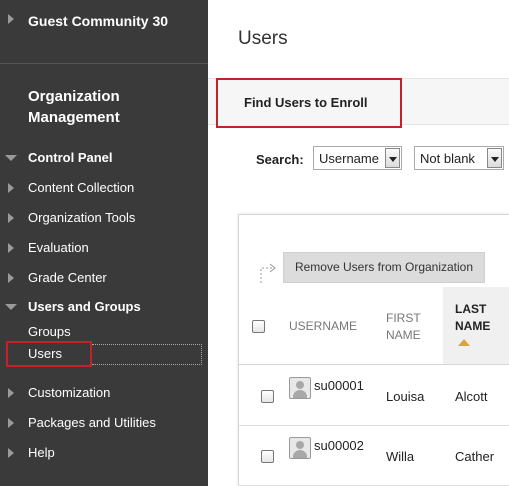 Image resolution: width=509 pixels, height=486 pixels. I want to click on sidebar-item-label: Content Collection, so click(81, 187).